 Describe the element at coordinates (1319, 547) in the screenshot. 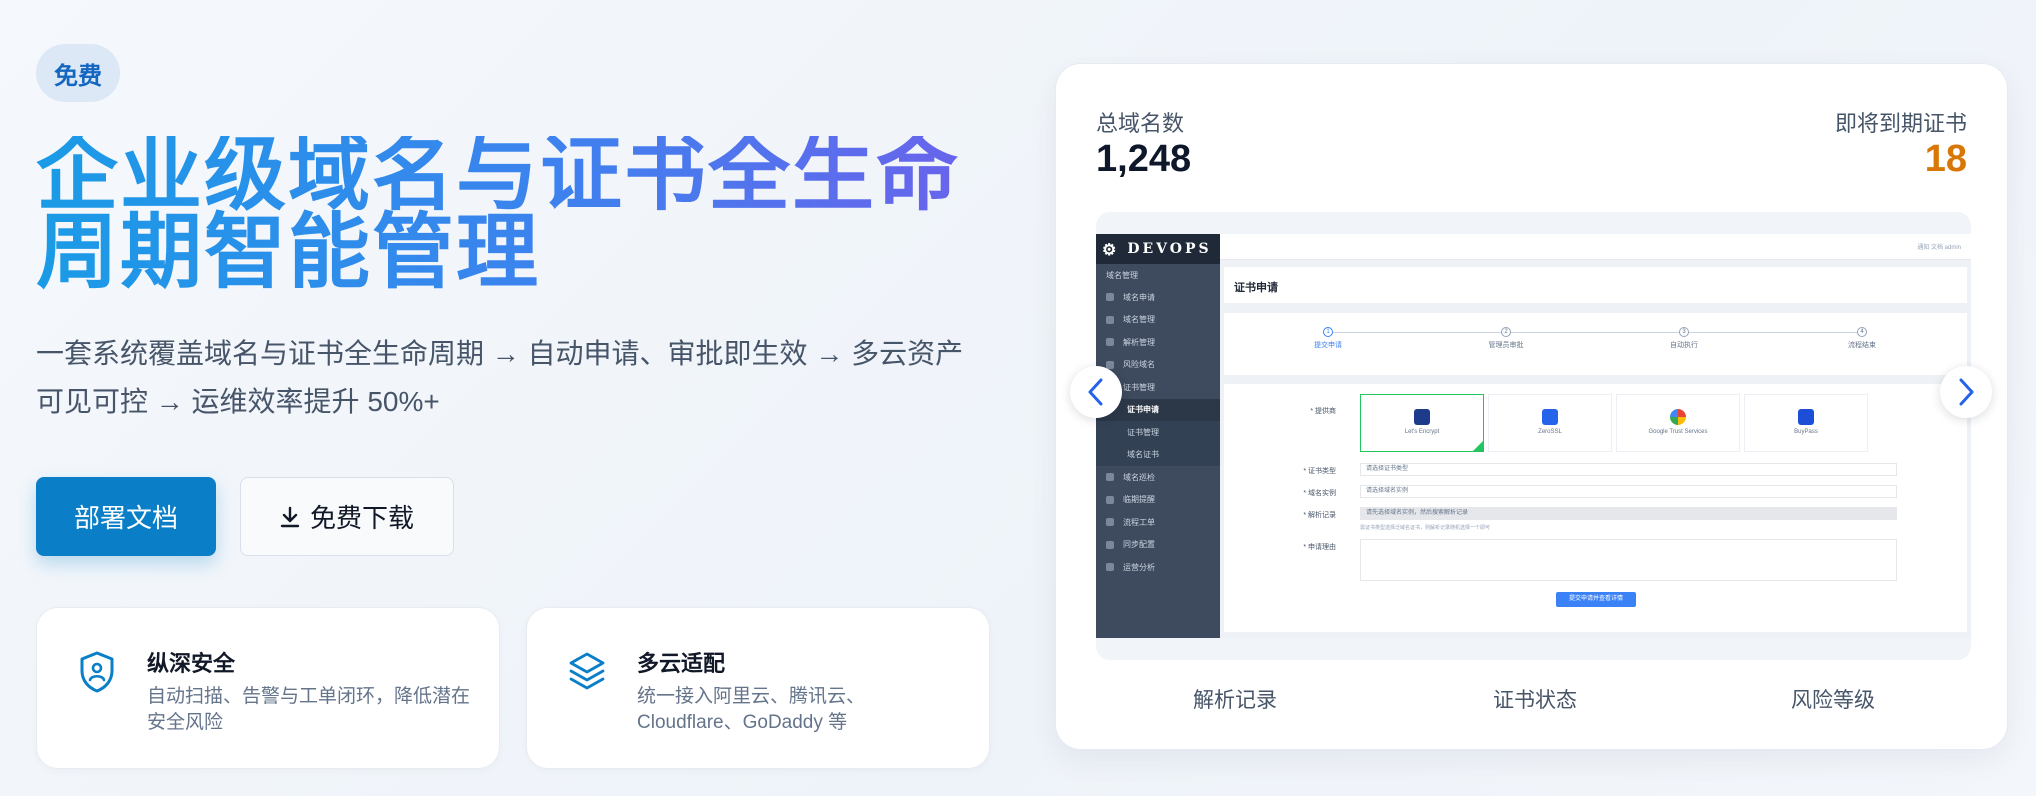

I see `form-label: * 申请理由` at that location.